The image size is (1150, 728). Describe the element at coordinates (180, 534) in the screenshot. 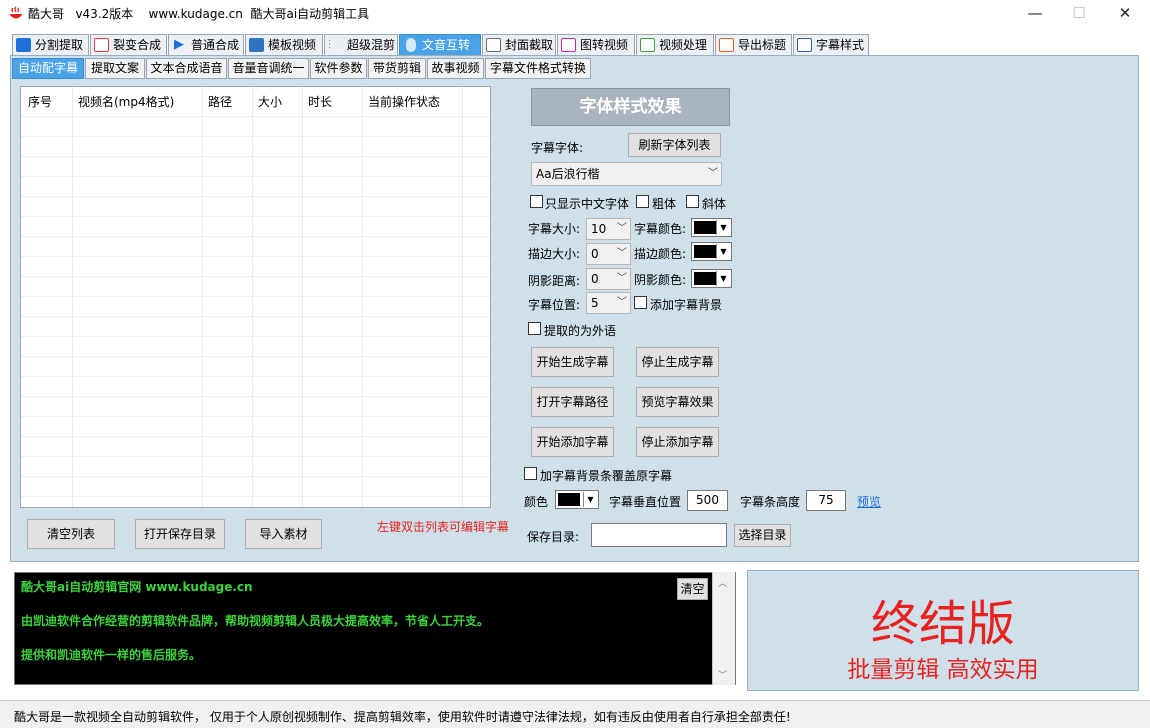

I see `open-save-dir-button: 打开保存目录` at that location.